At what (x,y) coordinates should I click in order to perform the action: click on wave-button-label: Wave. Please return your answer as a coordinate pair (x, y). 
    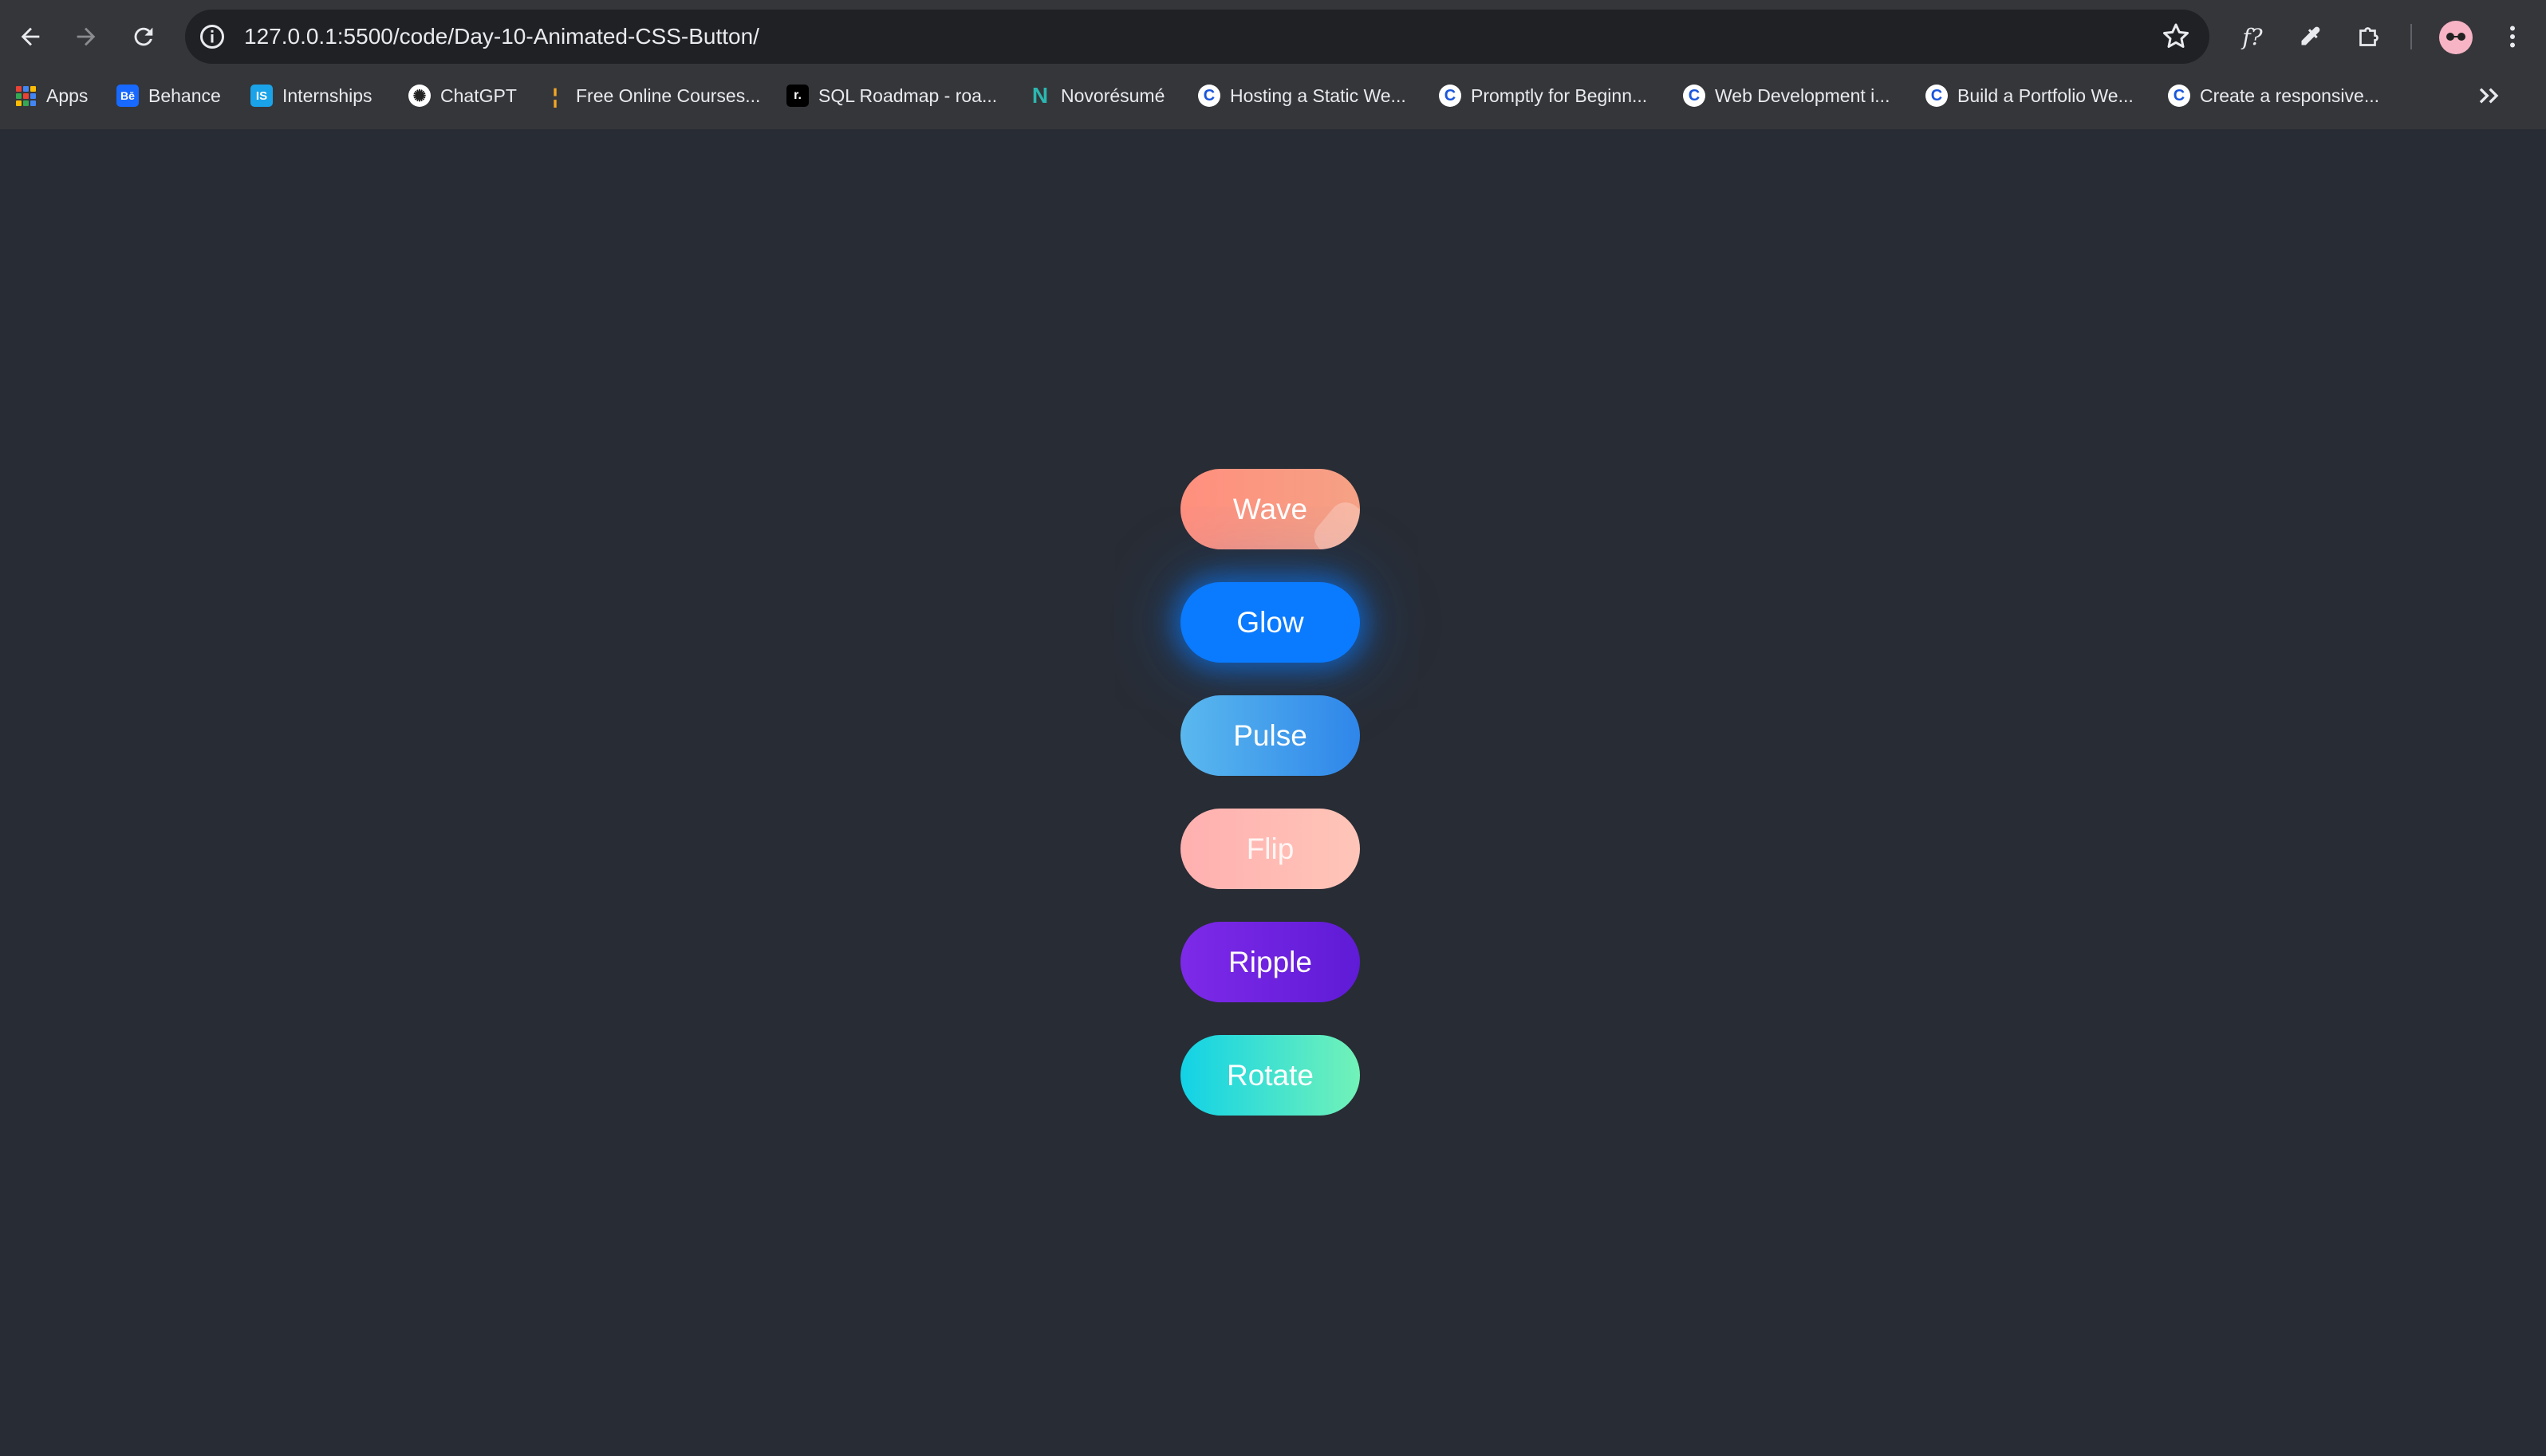
    Looking at the image, I should click on (1270, 508).